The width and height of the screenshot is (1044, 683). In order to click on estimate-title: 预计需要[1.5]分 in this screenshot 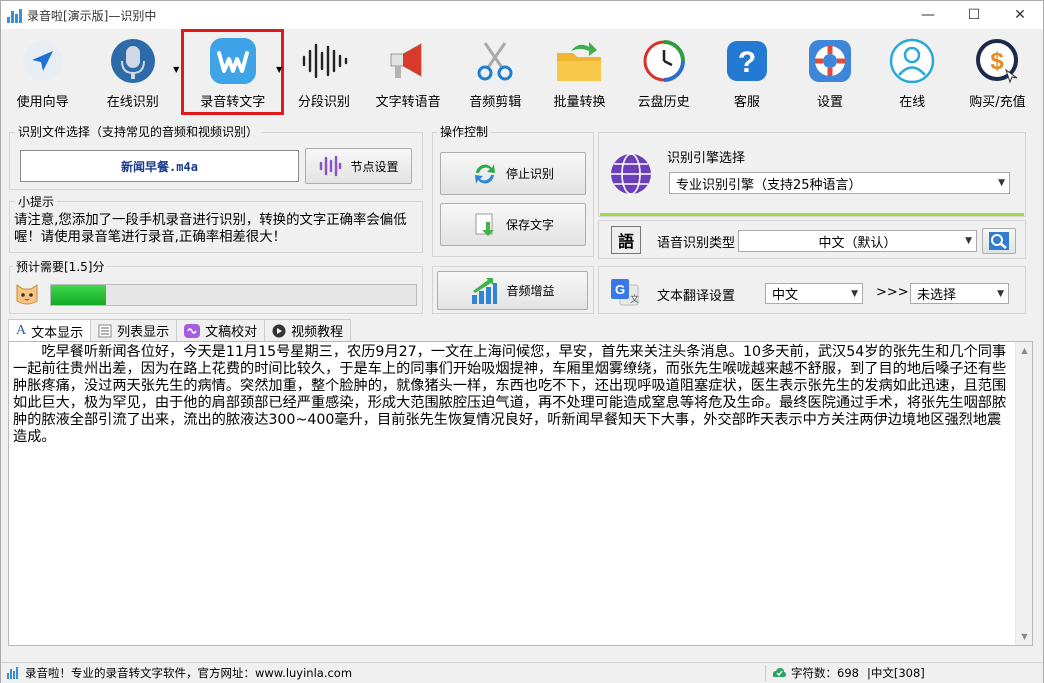, I will do `click(60, 266)`.